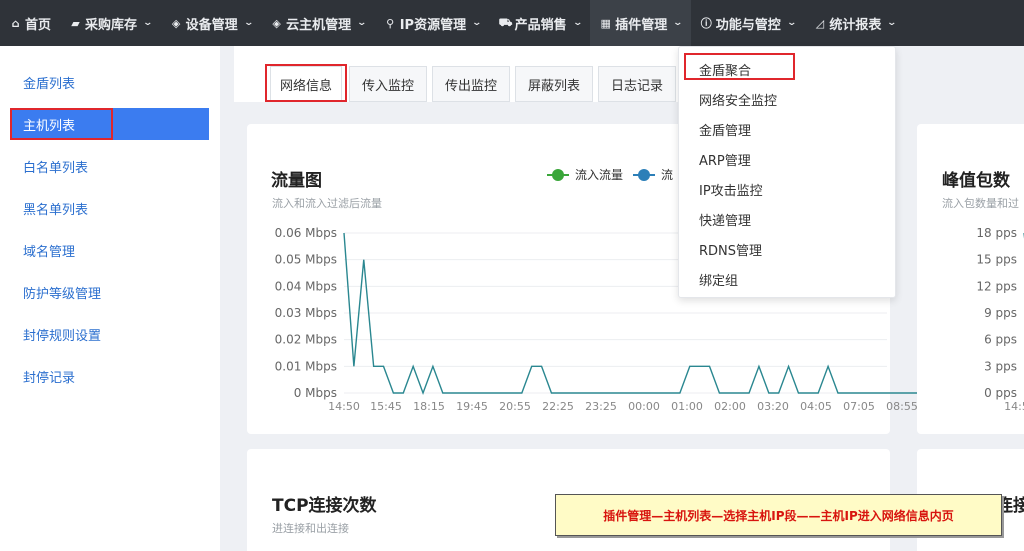 The width and height of the screenshot is (1024, 551). I want to click on sidebar-item-label: 封停规则设置, so click(62, 336).